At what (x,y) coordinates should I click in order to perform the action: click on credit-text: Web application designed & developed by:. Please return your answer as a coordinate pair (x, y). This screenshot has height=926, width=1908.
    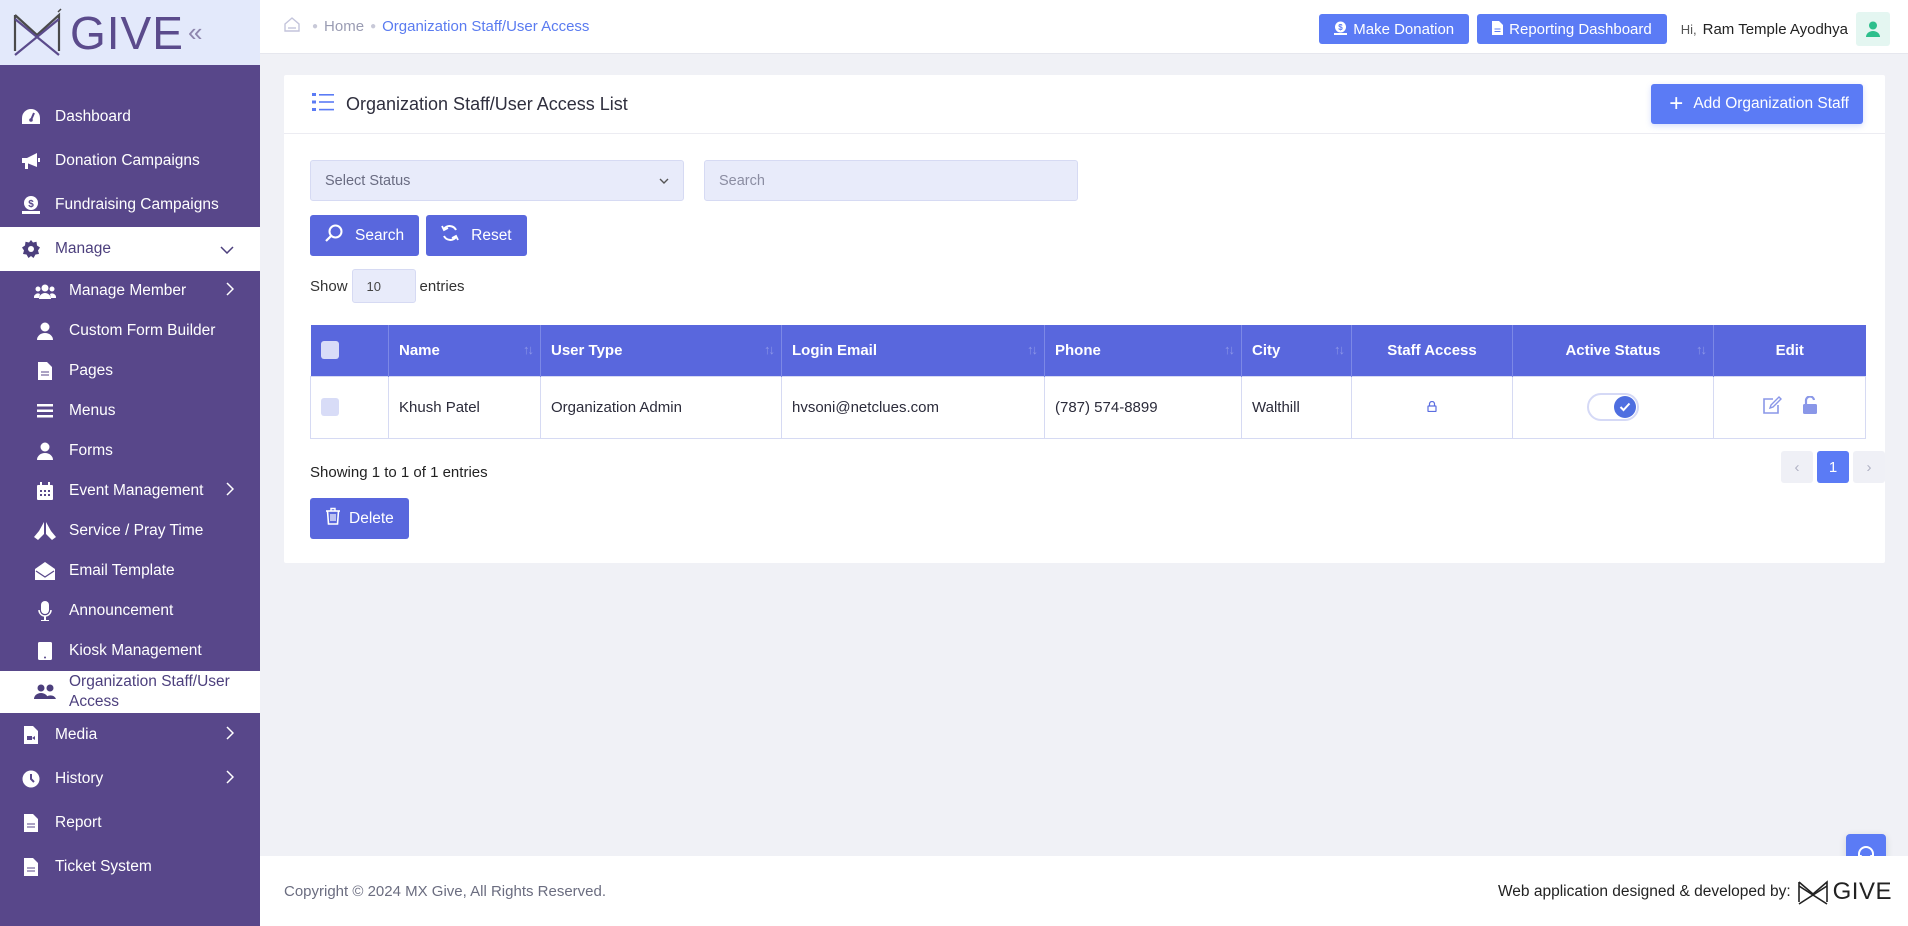
    Looking at the image, I should click on (1644, 891).